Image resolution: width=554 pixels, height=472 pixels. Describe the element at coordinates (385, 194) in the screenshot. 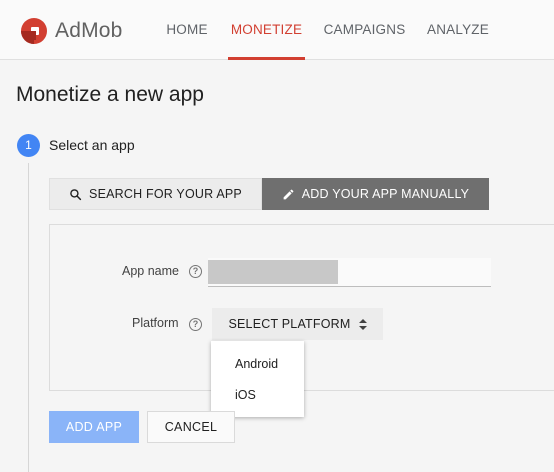

I see `manual-tab-label: ADD YOUR APP MANUALLY` at that location.